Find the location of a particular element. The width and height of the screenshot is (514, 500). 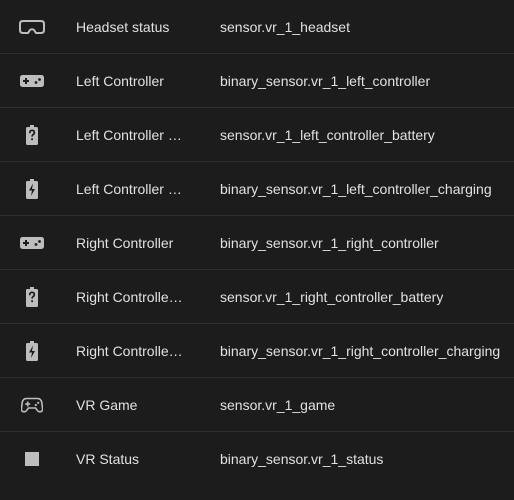

entity-row-vr-game: VR Game sensor.vr_1_game is located at coordinates (257, 405).